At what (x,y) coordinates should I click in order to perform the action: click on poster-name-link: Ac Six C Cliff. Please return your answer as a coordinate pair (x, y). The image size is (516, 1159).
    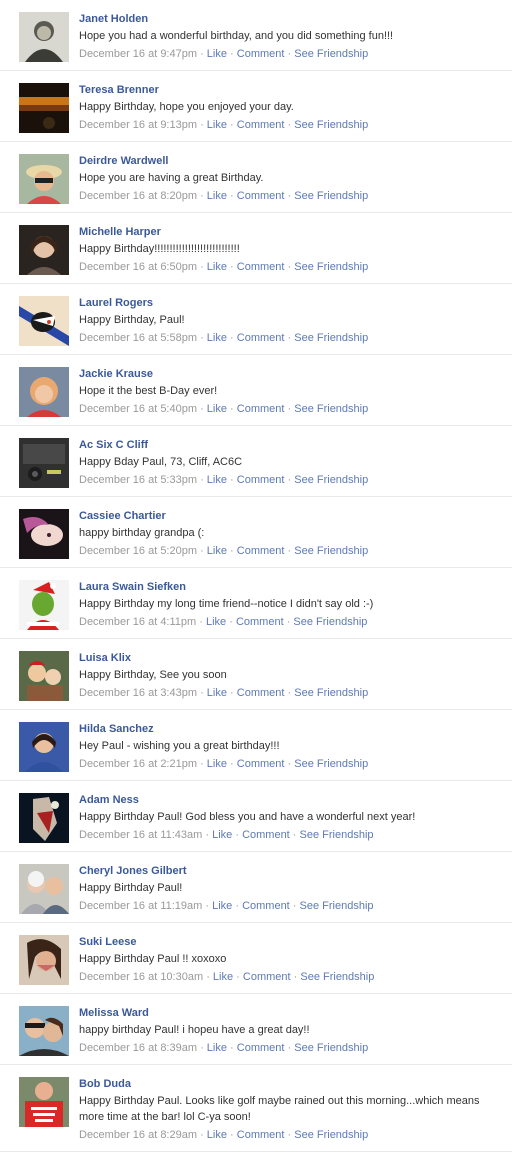
    Looking at the image, I should click on (291, 445).